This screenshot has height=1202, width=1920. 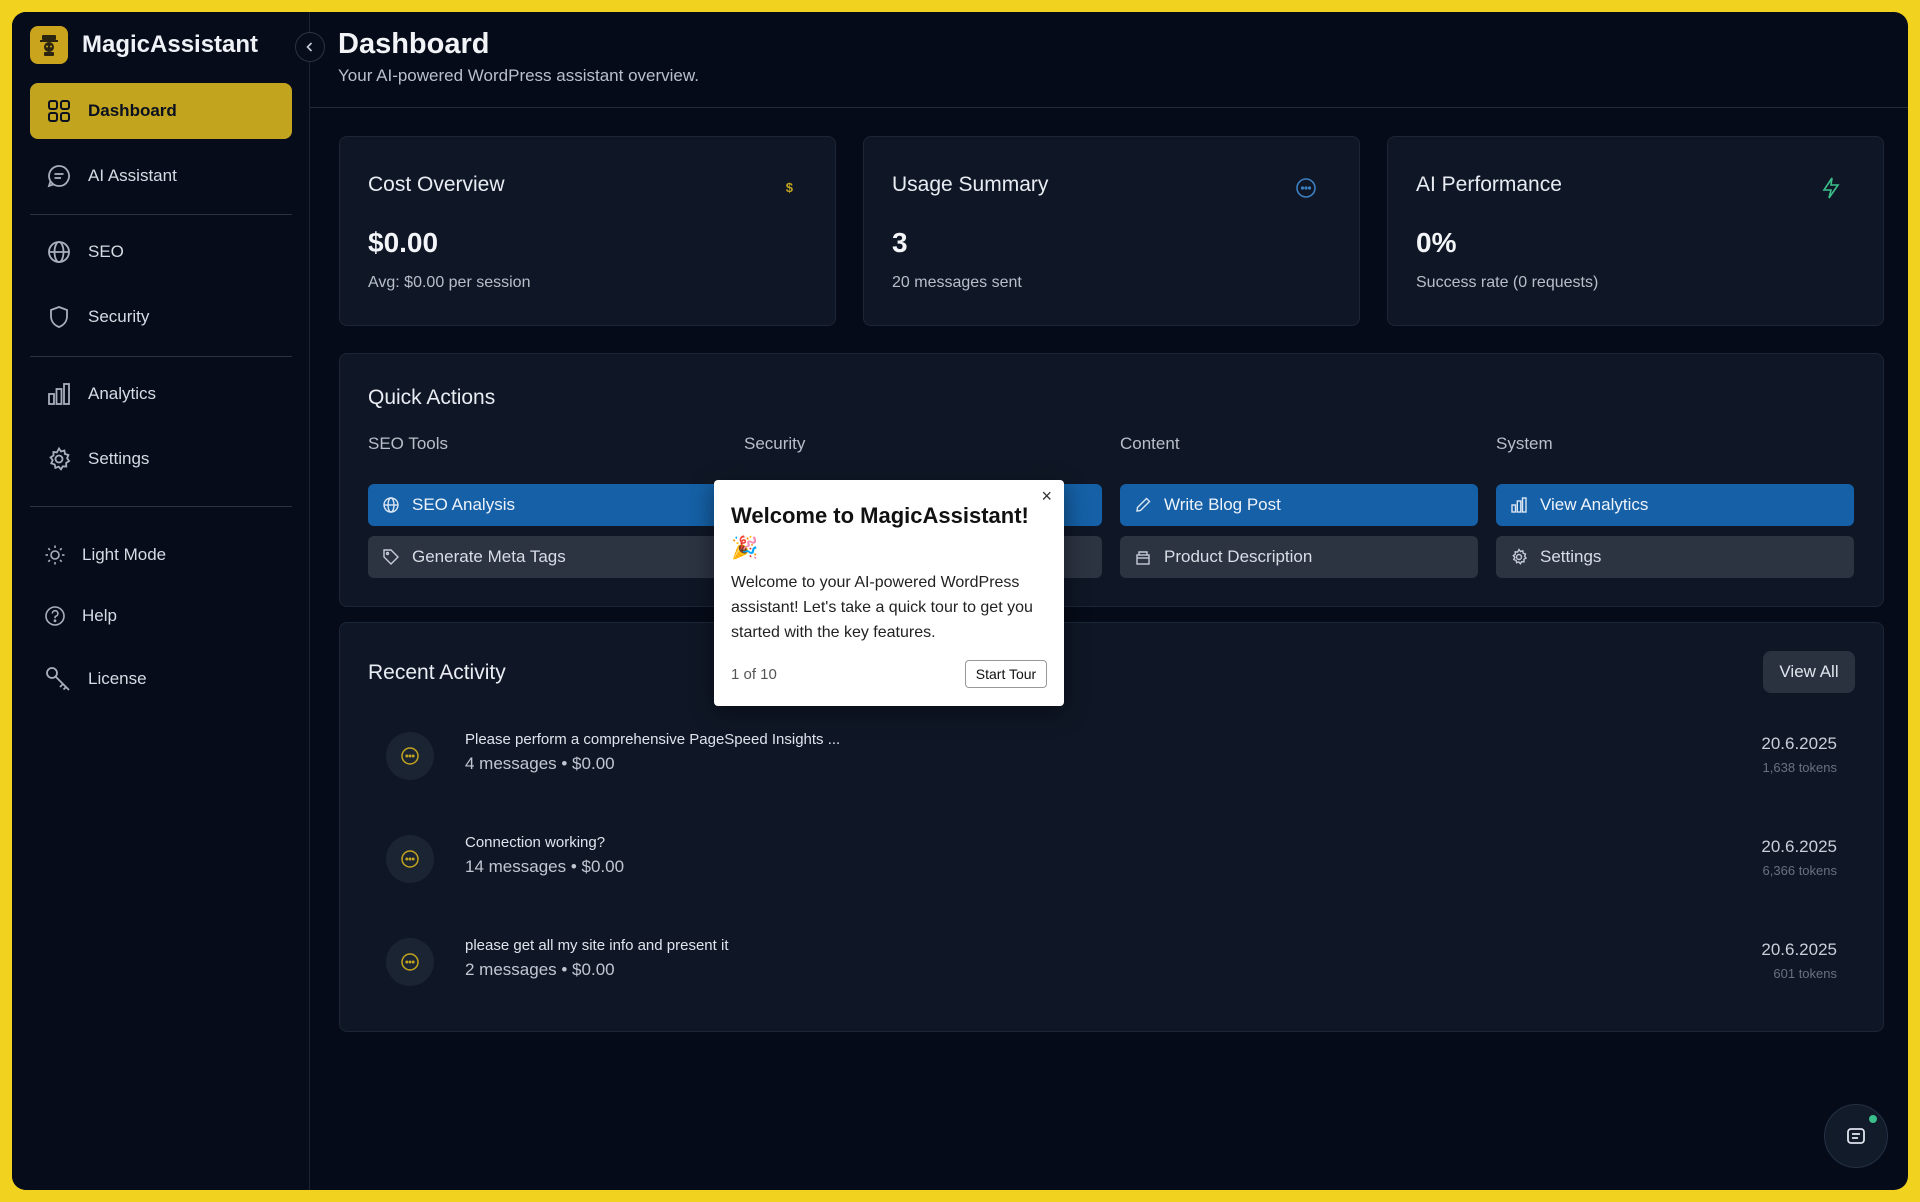 What do you see at coordinates (1805, 973) in the screenshot?
I see `activity-tokens: 601 tokens` at bounding box center [1805, 973].